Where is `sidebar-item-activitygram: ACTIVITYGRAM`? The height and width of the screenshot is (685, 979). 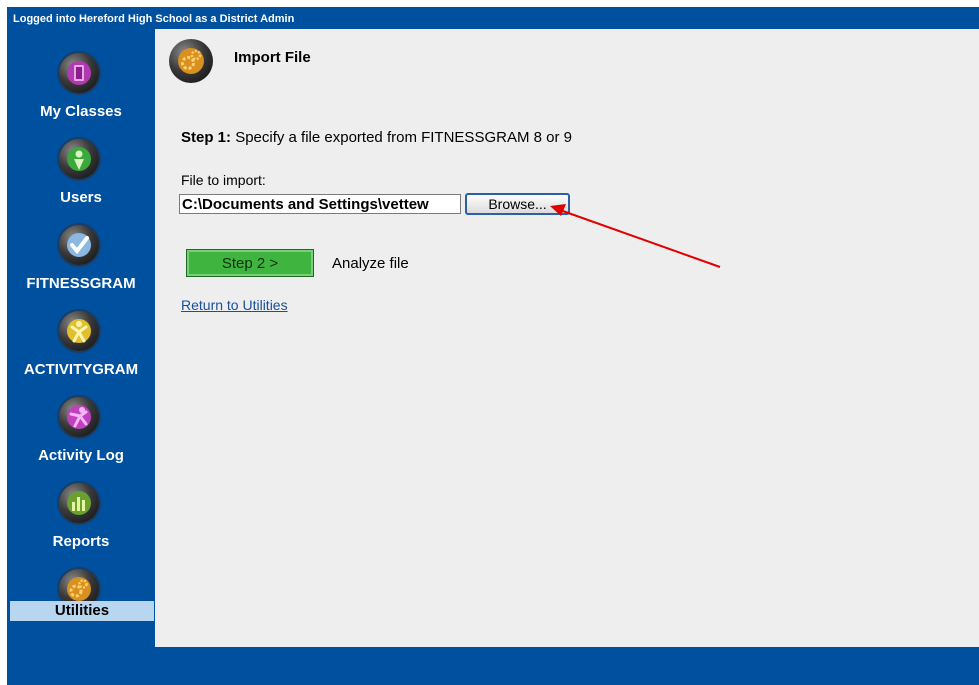
sidebar-item-activitygram: ACTIVITYGRAM is located at coordinates (81, 352).